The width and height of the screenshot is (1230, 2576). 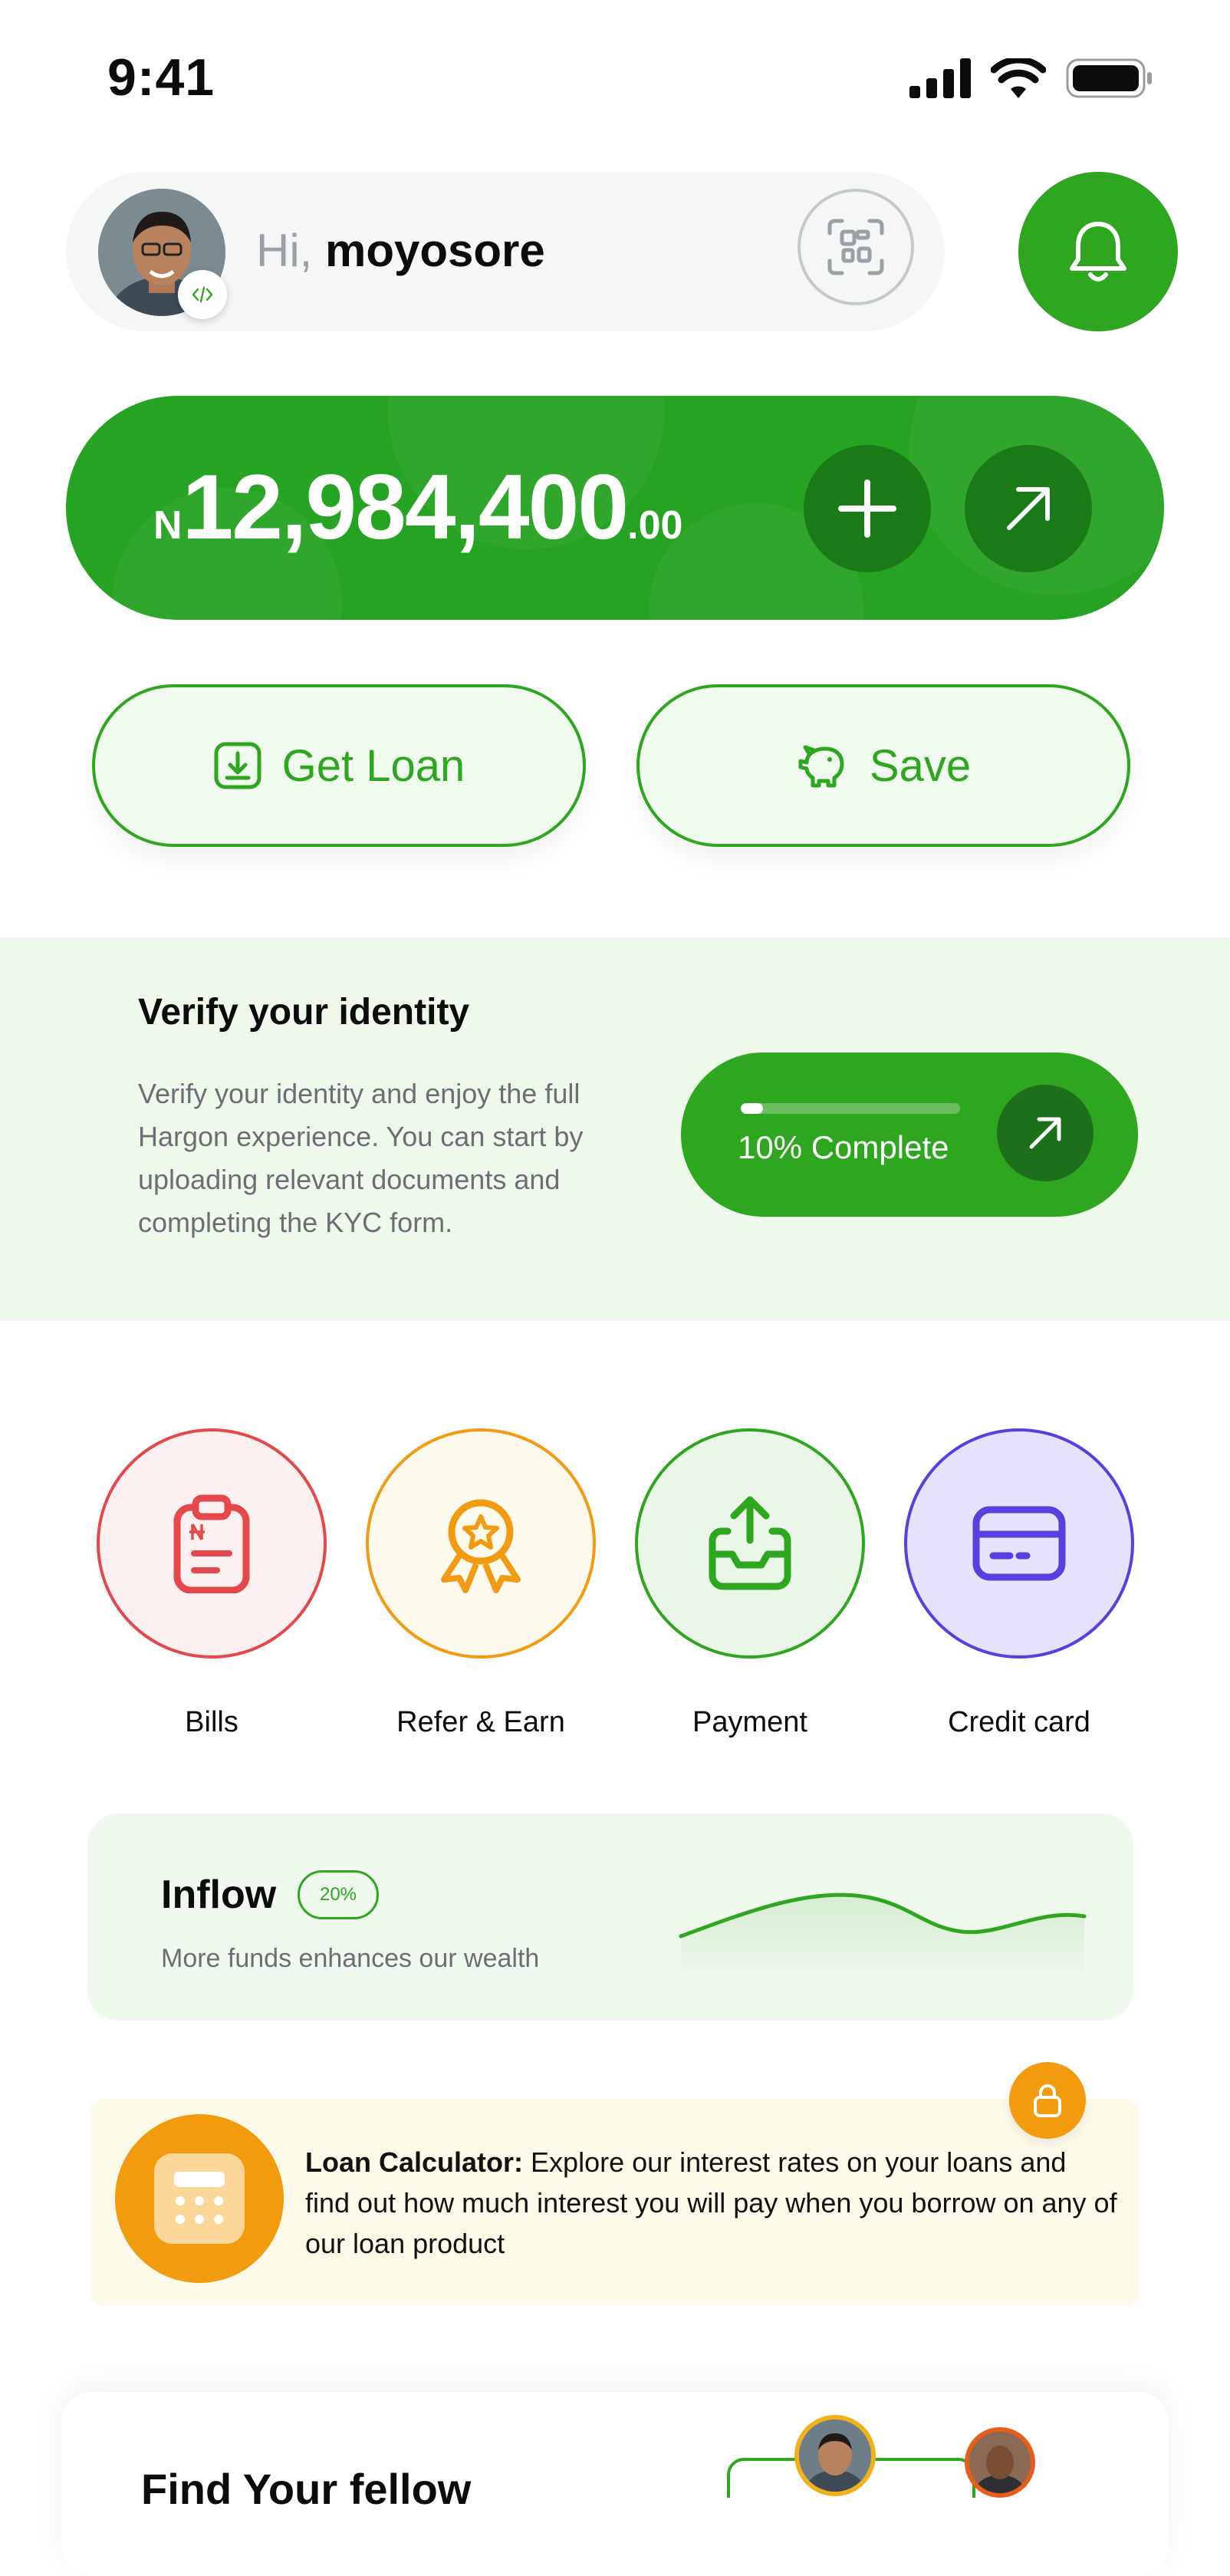 I want to click on credit-card-icon, so click(x=1019, y=1543).